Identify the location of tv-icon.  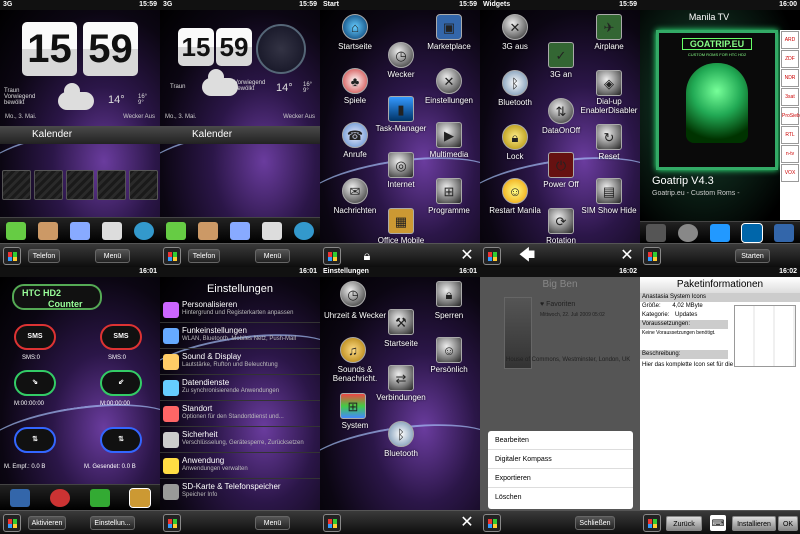
(752, 232).